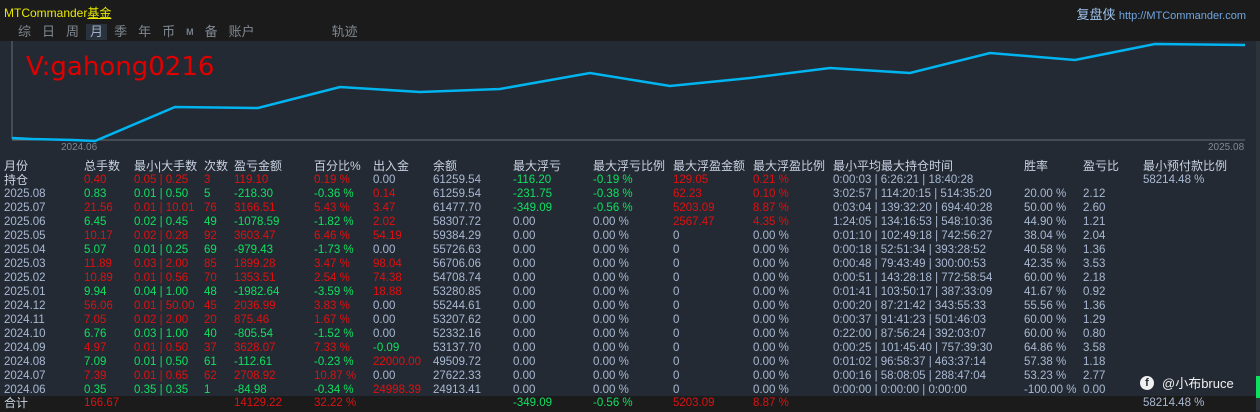  I want to click on cell-deposit: 74.38, so click(387, 278).